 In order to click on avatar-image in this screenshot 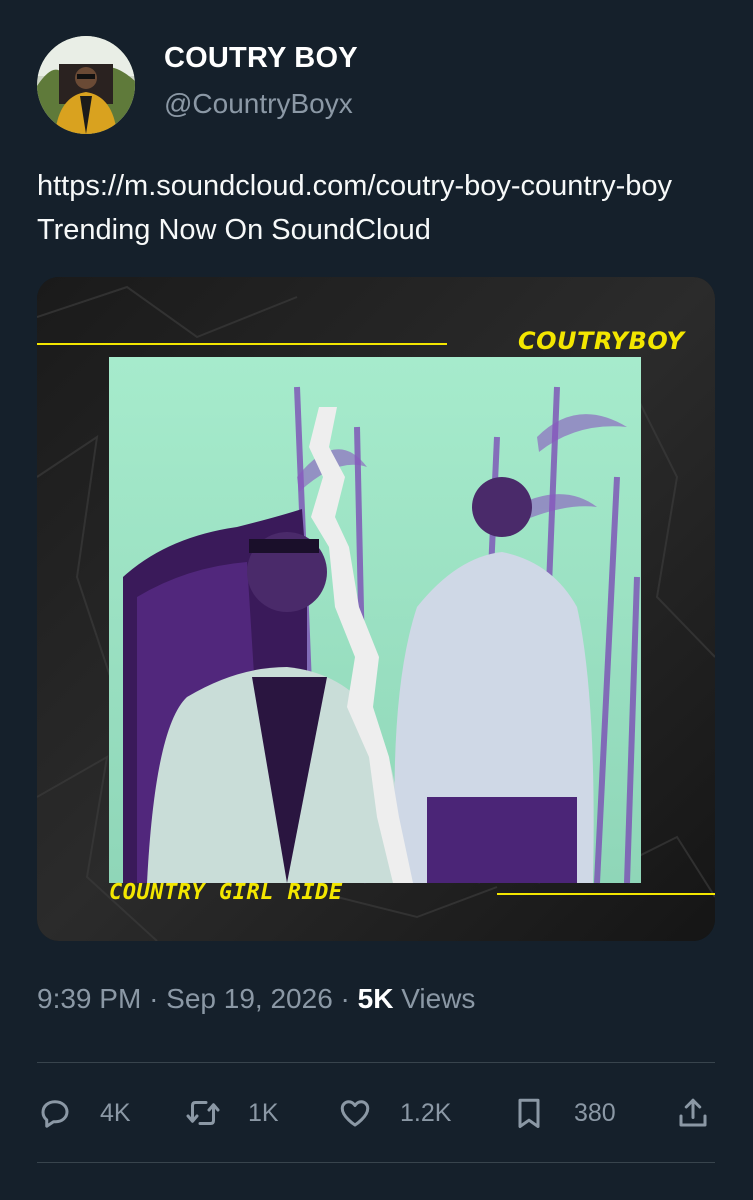, I will do `click(86, 85)`.